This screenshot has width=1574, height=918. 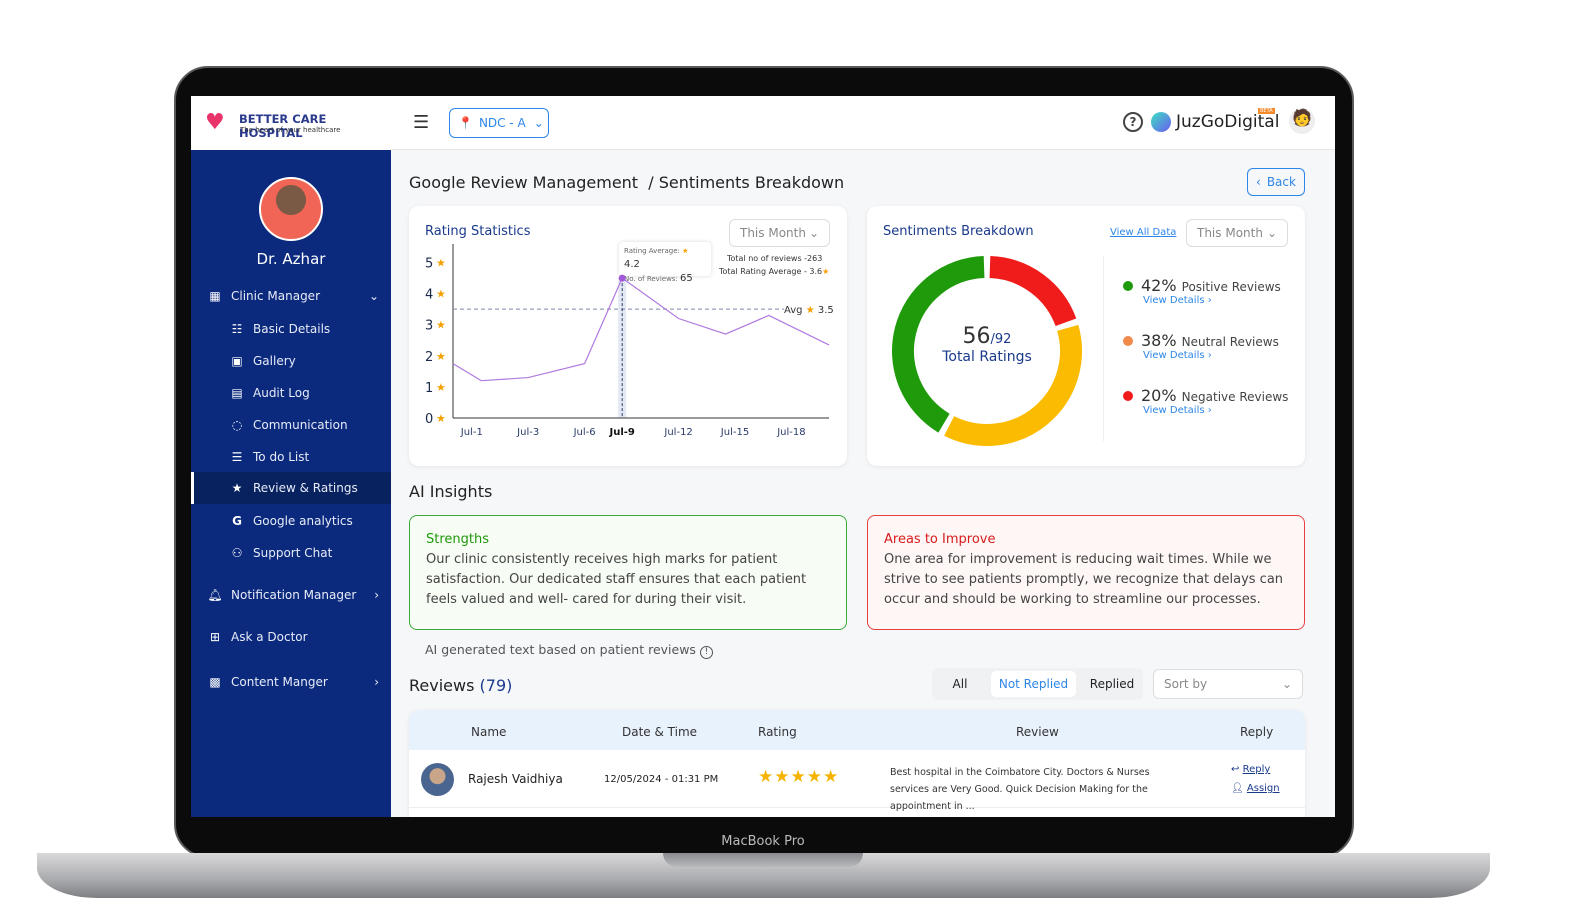 I want to click on x-tick-label: Jul-3, so click(x=527, y=432).